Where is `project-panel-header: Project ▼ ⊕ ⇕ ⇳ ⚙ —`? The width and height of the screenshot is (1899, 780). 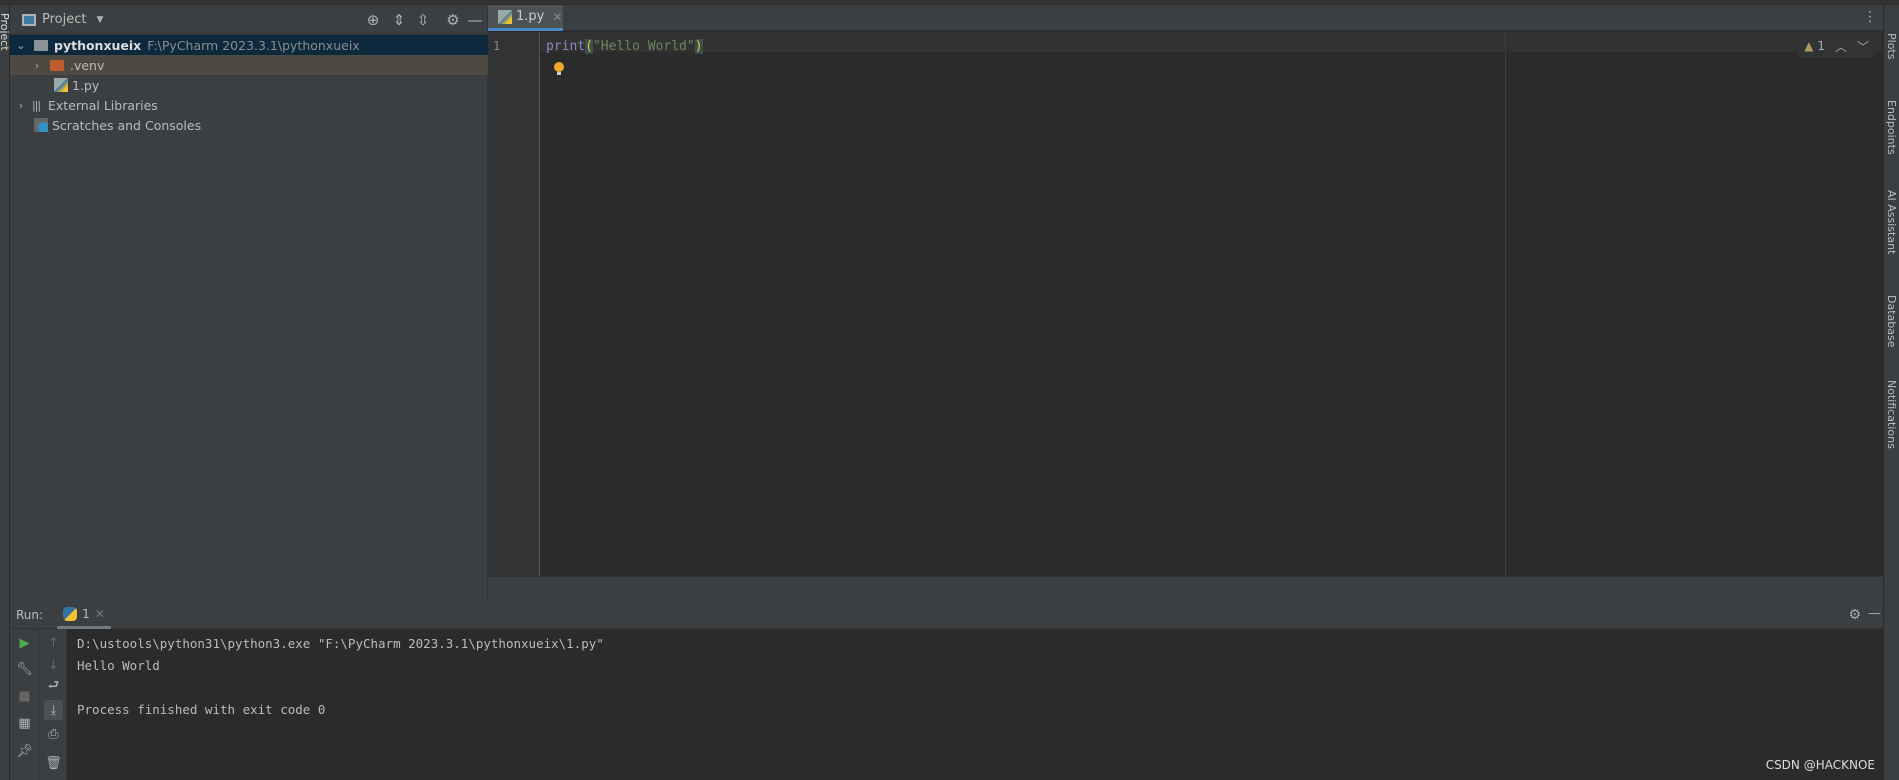 project-panel-header: Project ▼ ⊕ ⇕ ⇳ ⚙ — is located at coordinates (248, 20).